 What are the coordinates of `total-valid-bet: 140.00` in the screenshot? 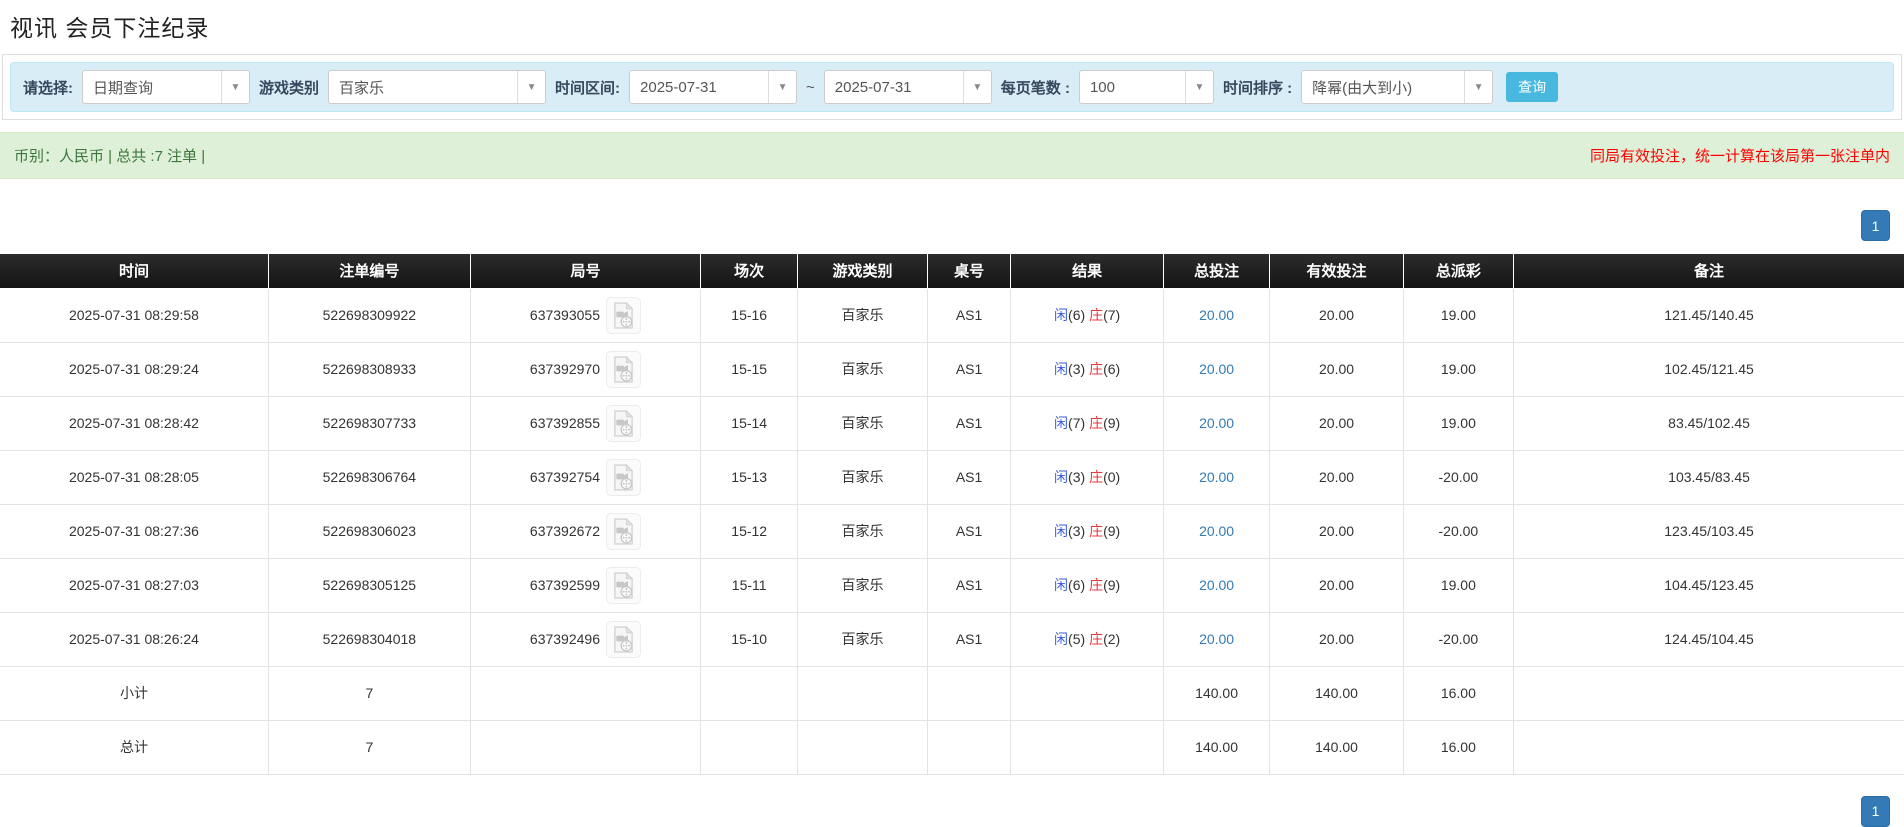 It's located at (1336, 747).